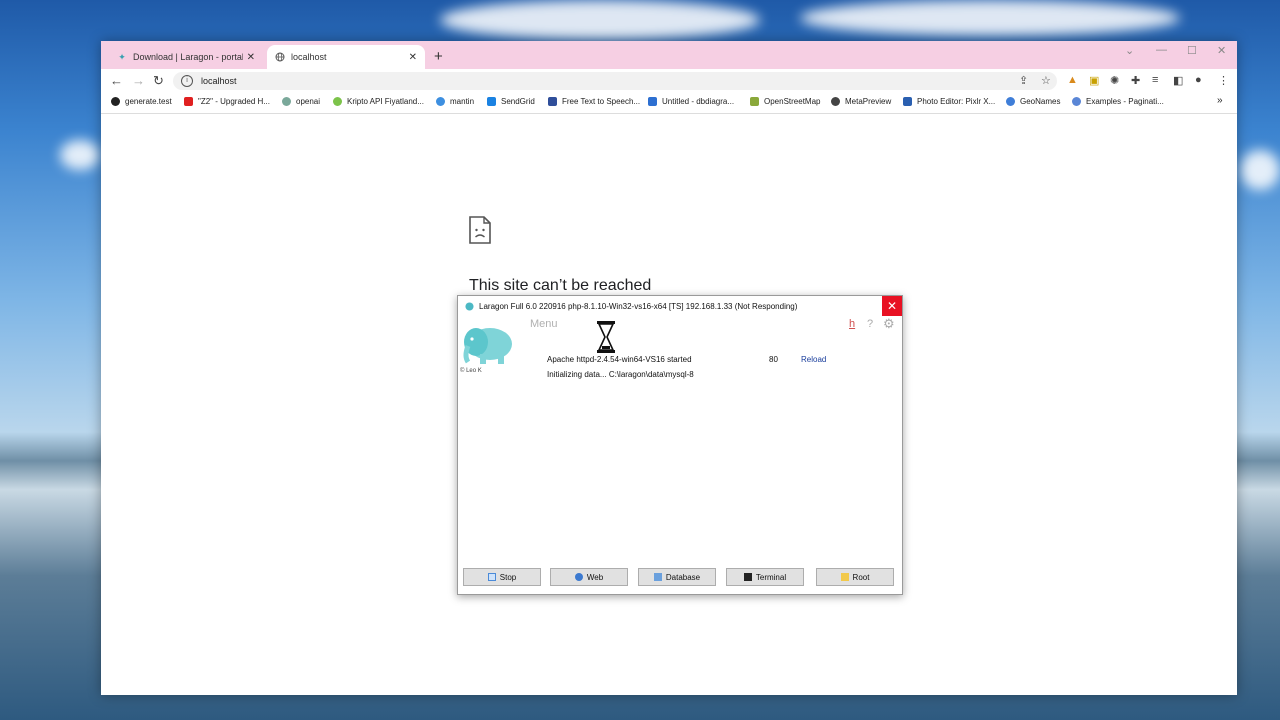 This screenshot has height=720, width=1280. What do you see at coordinates (1135, 80) in the screenshot?
I see `puzzle-icon: ✚` at bounding box center [1135, 80].